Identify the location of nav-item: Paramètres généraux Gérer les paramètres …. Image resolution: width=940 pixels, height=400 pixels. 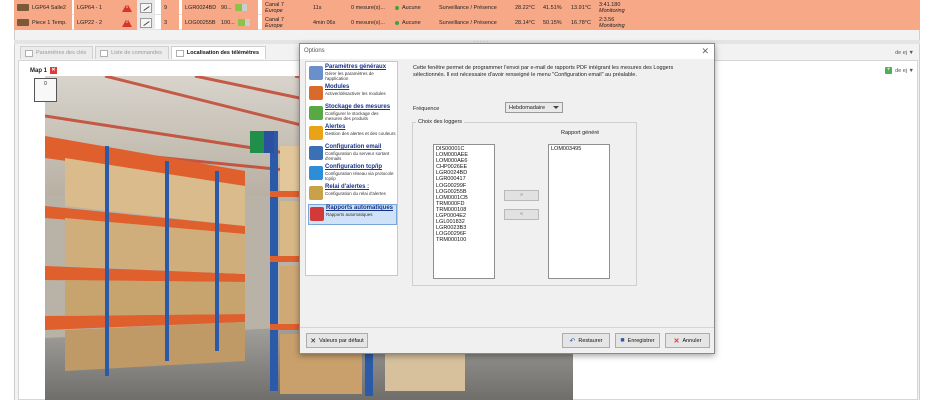
(352, 74).